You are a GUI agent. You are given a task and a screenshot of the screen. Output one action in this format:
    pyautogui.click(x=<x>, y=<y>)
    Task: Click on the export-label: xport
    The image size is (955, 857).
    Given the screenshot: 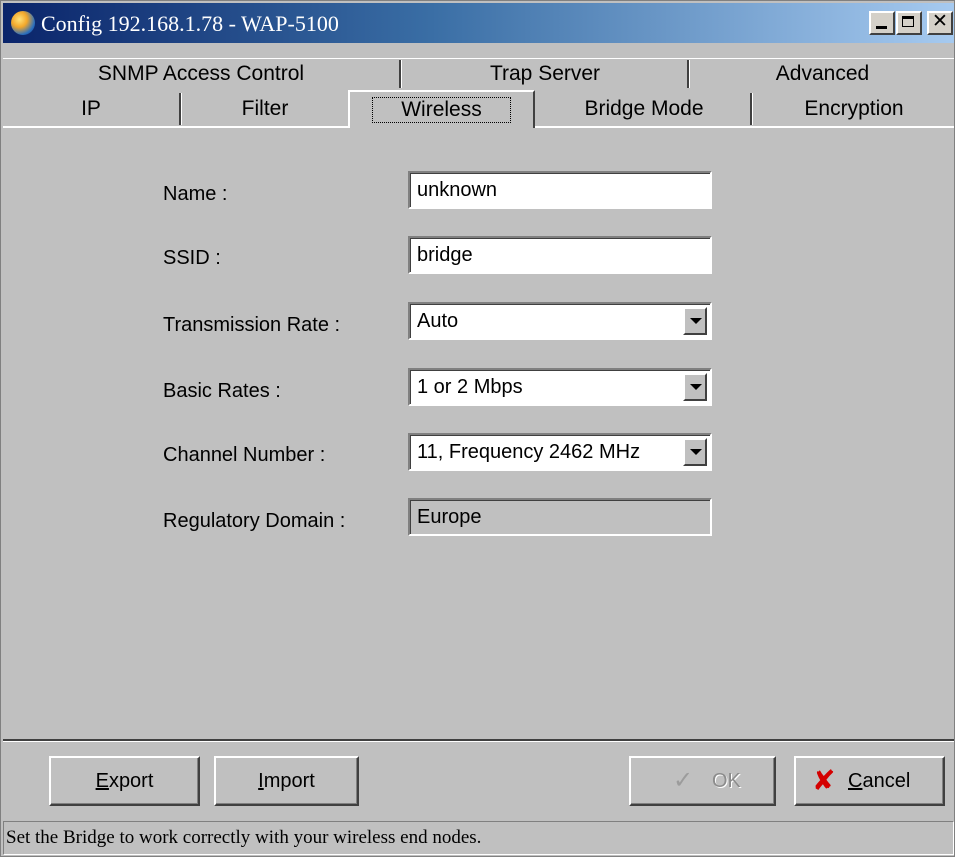 What is the action you would take?
    pyautogui.click(x=131, y=781)
    